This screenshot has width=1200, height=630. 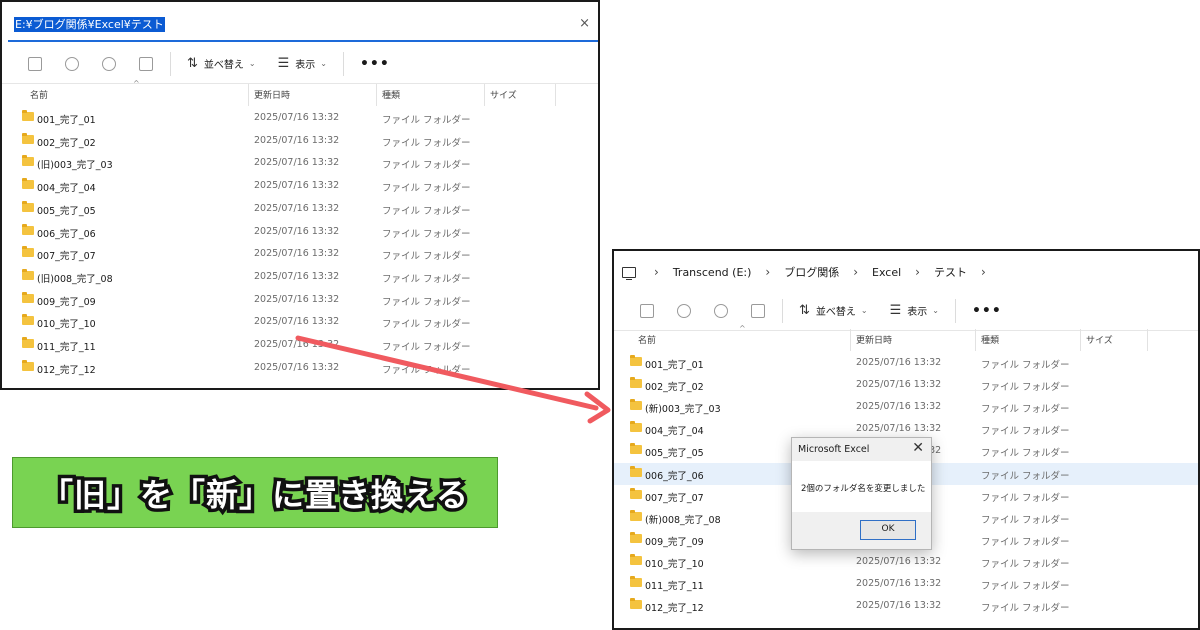 I want to click on caption-text: 「旧」を「新」に置き換える, so click(x=254, y=494).